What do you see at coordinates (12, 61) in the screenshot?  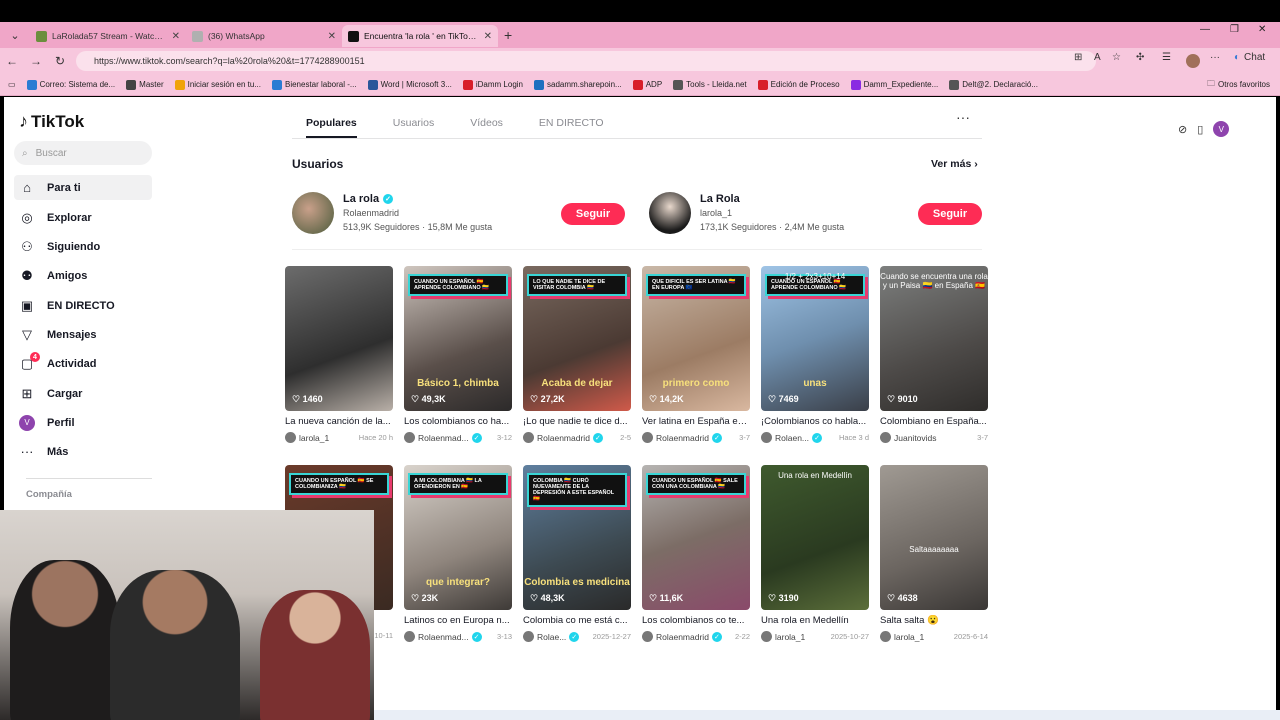 I see `back-icon: ←` at bounding box center [12, 61].